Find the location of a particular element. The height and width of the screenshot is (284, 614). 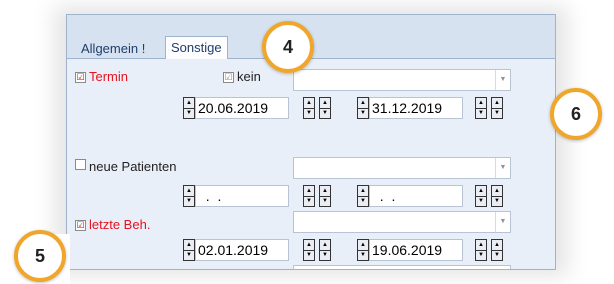

lb-from-spinner-a: ▲ ▼ is located at coordinates (309, 250).